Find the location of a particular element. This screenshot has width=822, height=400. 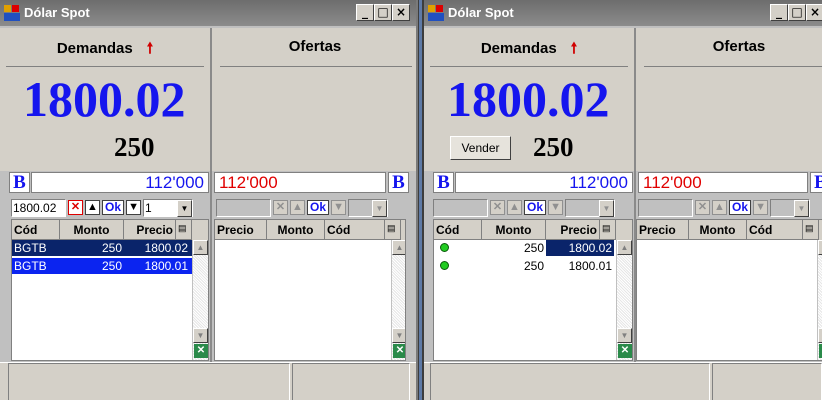

table-row: 250 1800.02 is located at coordinates (525, 248).